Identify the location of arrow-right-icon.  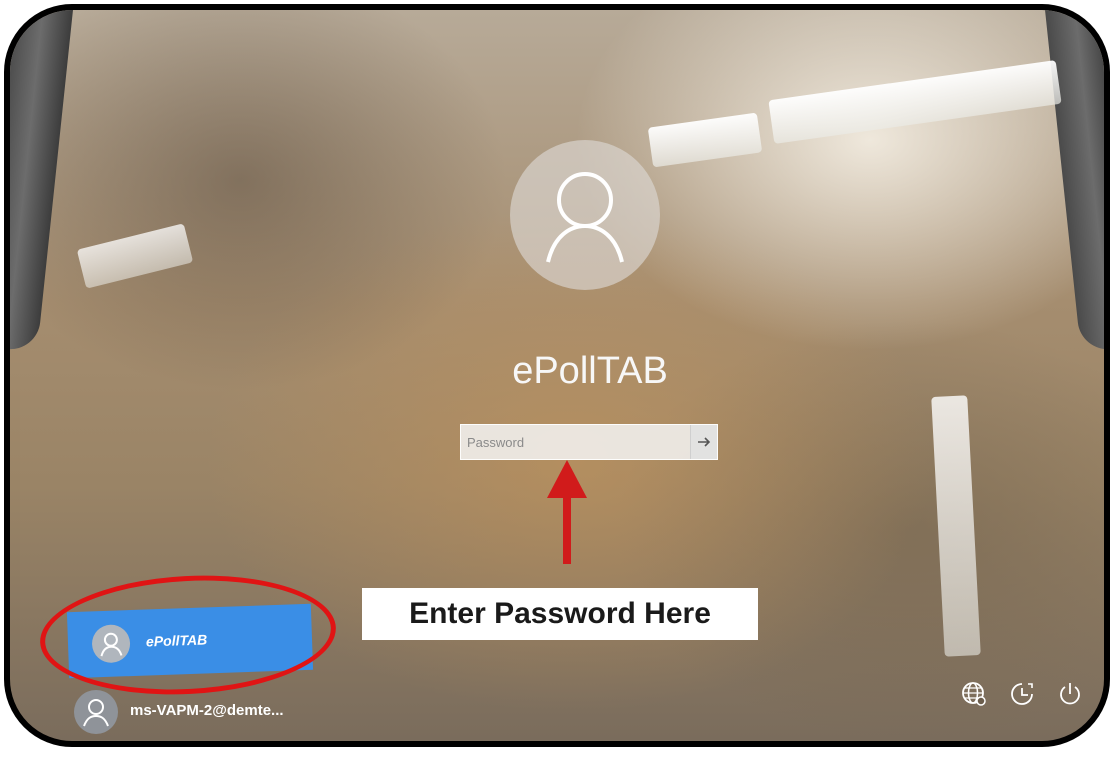
(704, 442).